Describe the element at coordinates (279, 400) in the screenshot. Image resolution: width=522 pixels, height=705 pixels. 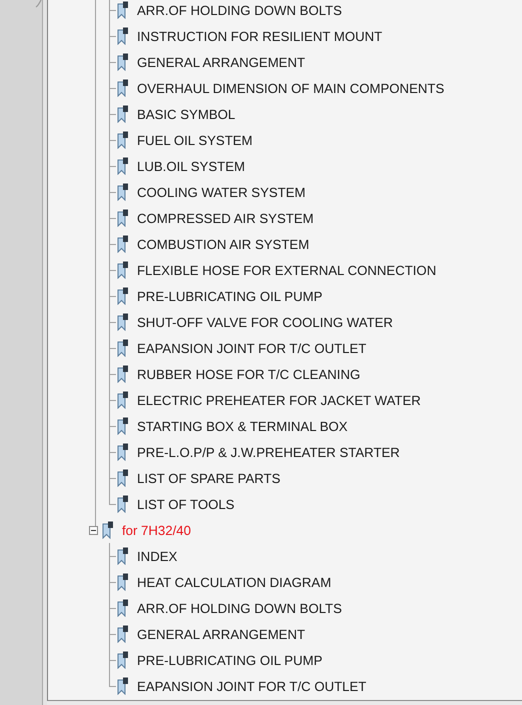
I see `bookmark-item: ELECTRIC PREHEATER FOR JACKET WATER` at that location.